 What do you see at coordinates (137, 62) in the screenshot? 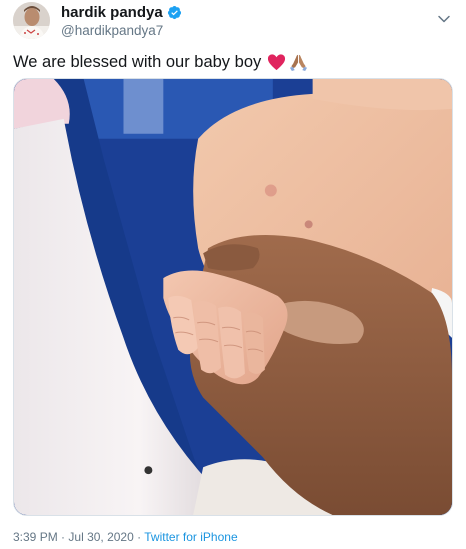
I see `tweet-text-body: We are blessed with our baby boy` at bounding box center [137, 62].